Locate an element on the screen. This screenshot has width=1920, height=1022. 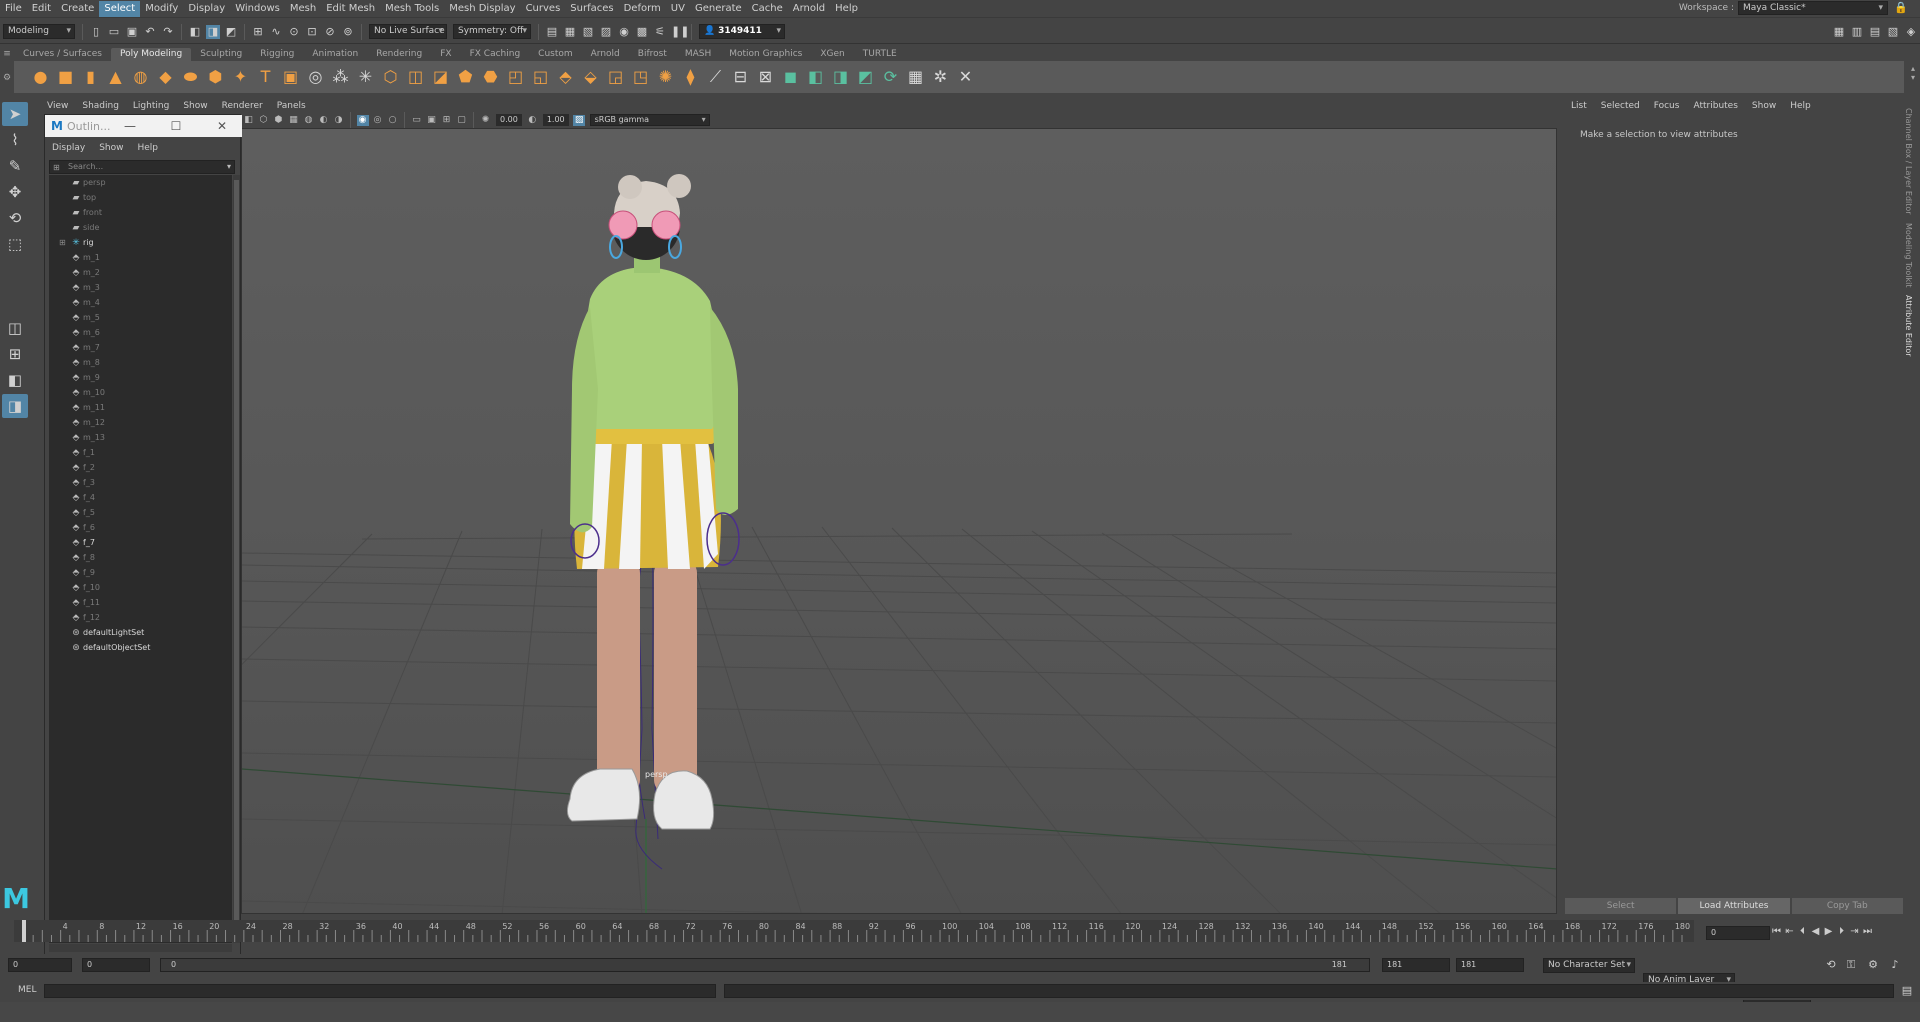
attr-menu-focus: Focus is located at coordinates (1667, 106).